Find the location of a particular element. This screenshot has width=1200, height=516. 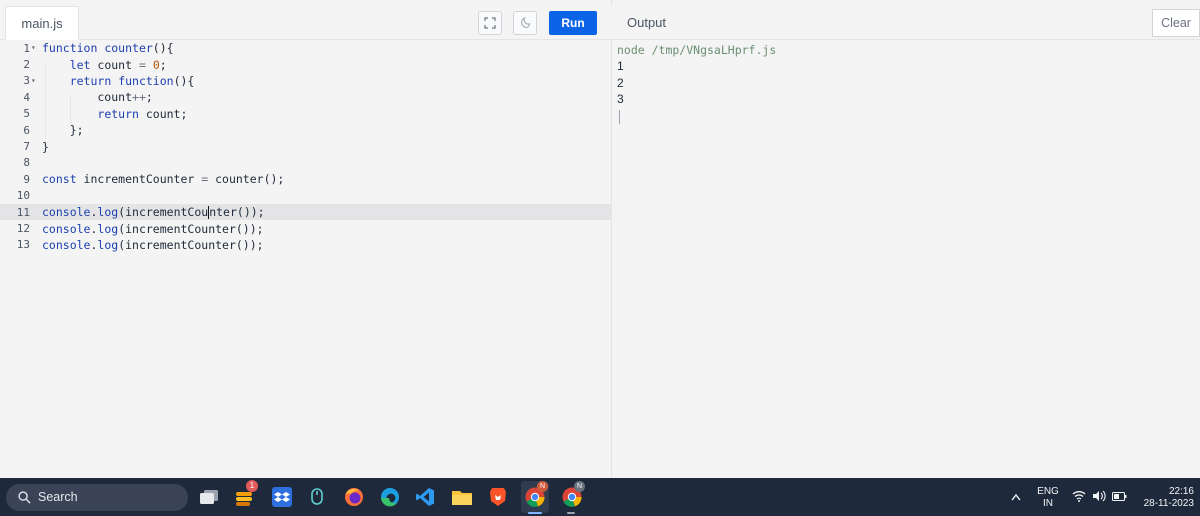

folder-icon is located at coordinates (462, 498).